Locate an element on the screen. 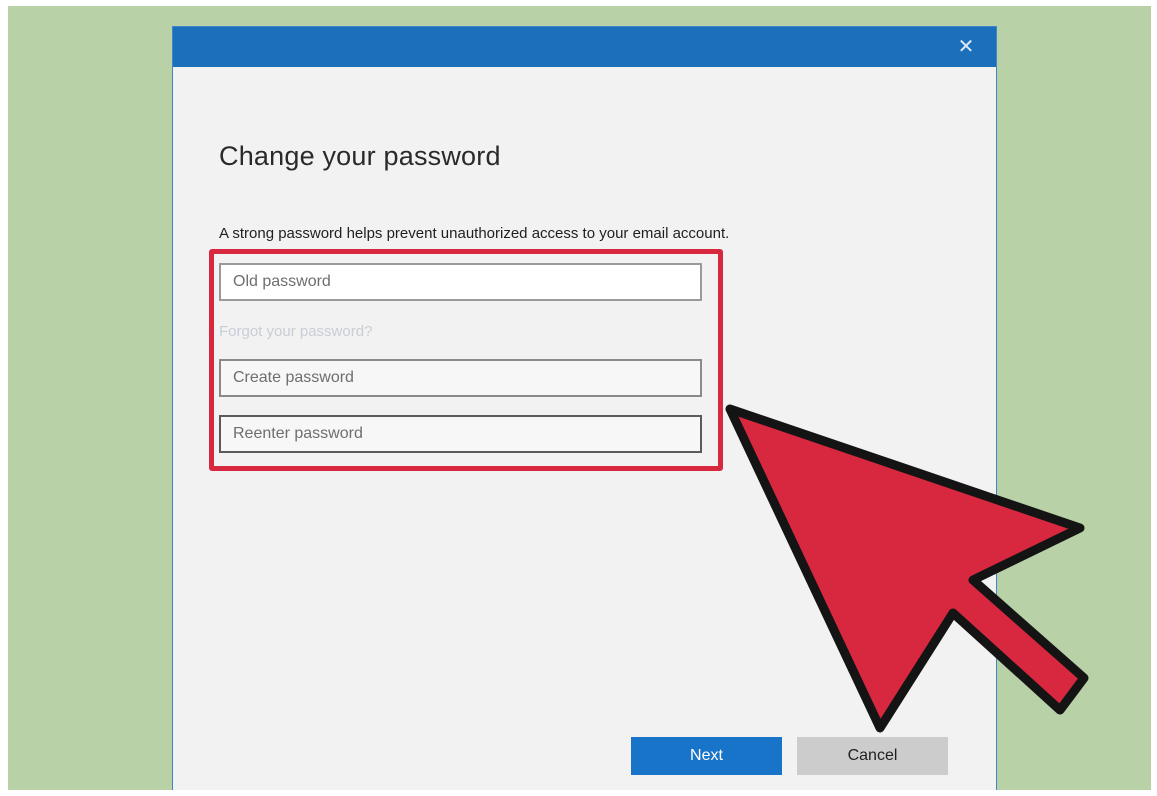  close-icon: ✕ is located at coordinates (966, 47).